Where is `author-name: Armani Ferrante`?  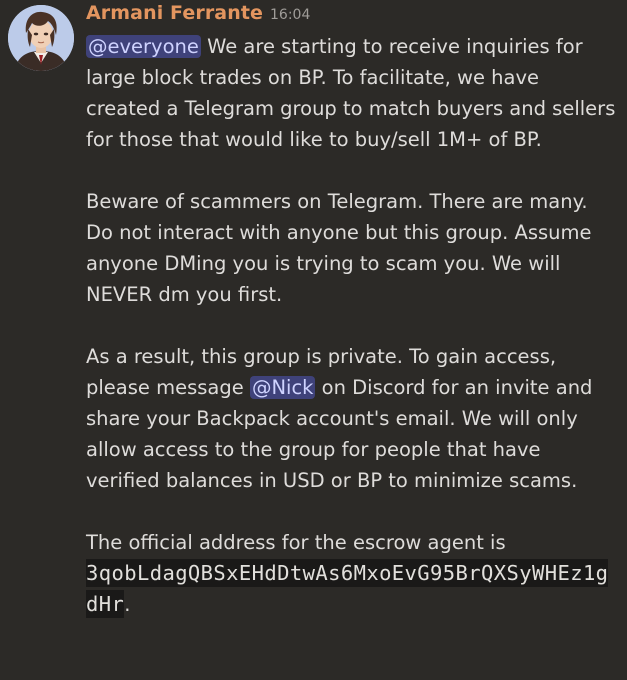
author-name: Armani Ferrante is located at coordinates (174, 13).